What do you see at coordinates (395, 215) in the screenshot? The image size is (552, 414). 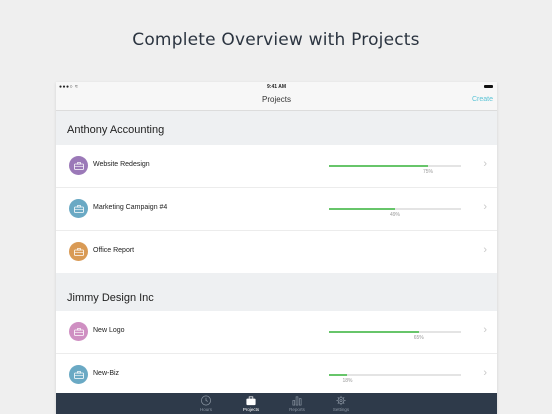 I see `progress-percent: 49%` at bounding box center [395, 215].